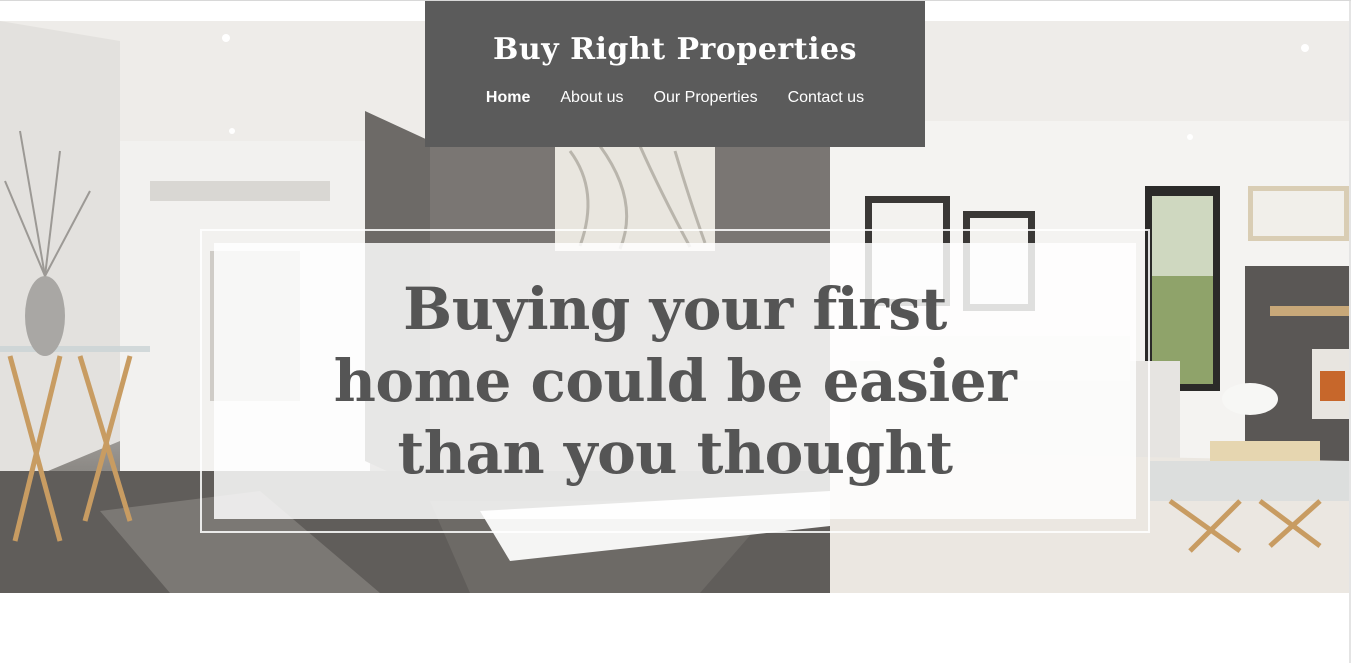 The image size is (1351, 663). Describe the element at coordinates (508, 98) in the screenshot. I see `nav-home-link: Home` at that location.